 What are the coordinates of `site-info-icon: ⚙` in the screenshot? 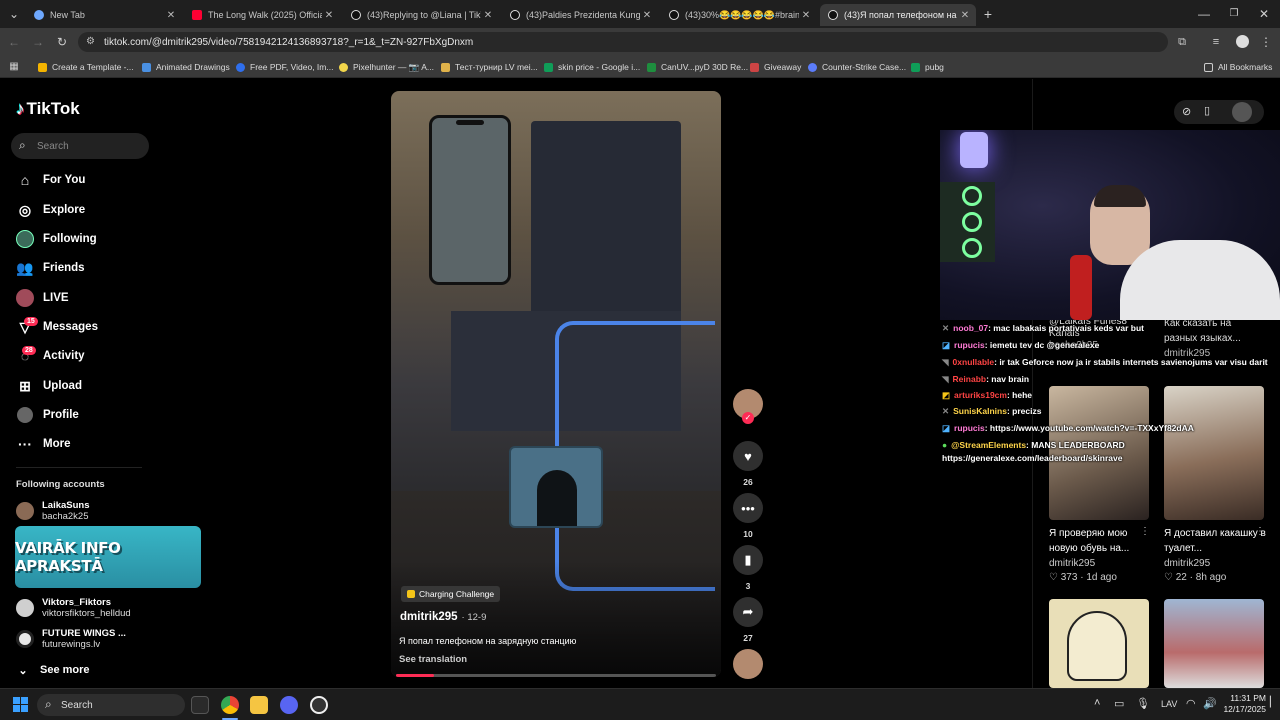 It's located at (90, 41).